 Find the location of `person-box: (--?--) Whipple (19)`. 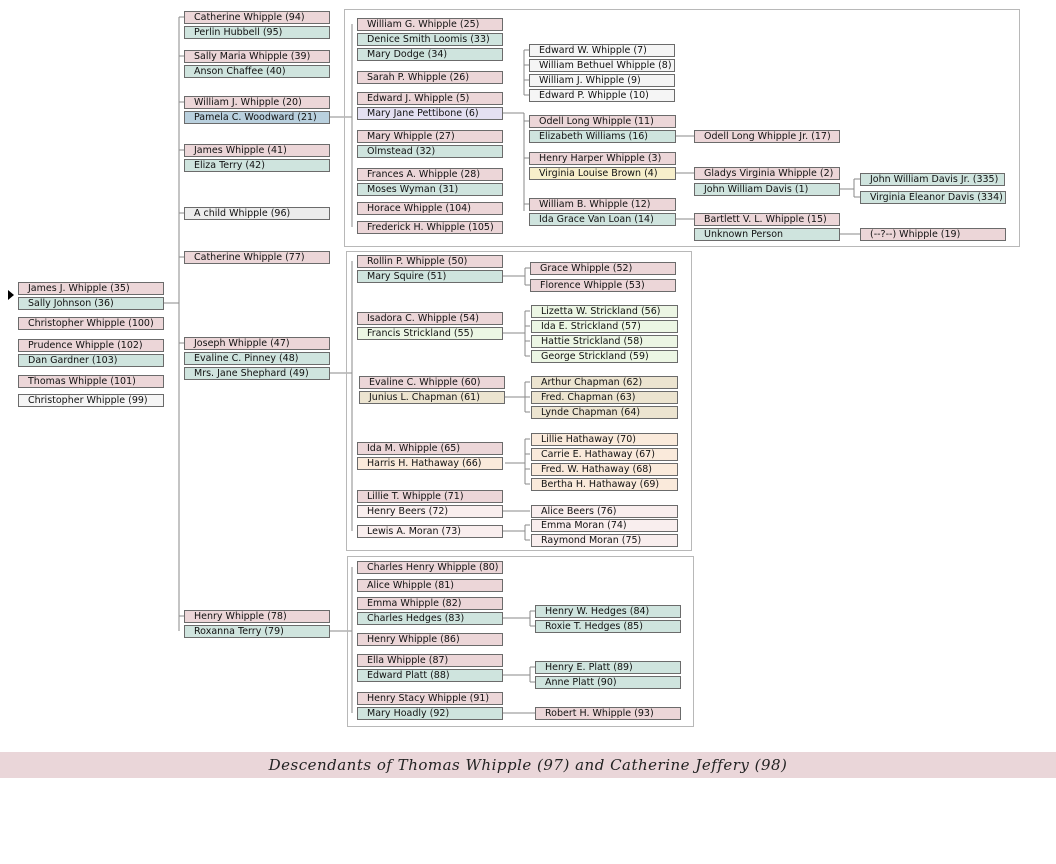

person-box: (--?--) Whipple (19) is located at coordinates (933, 234).